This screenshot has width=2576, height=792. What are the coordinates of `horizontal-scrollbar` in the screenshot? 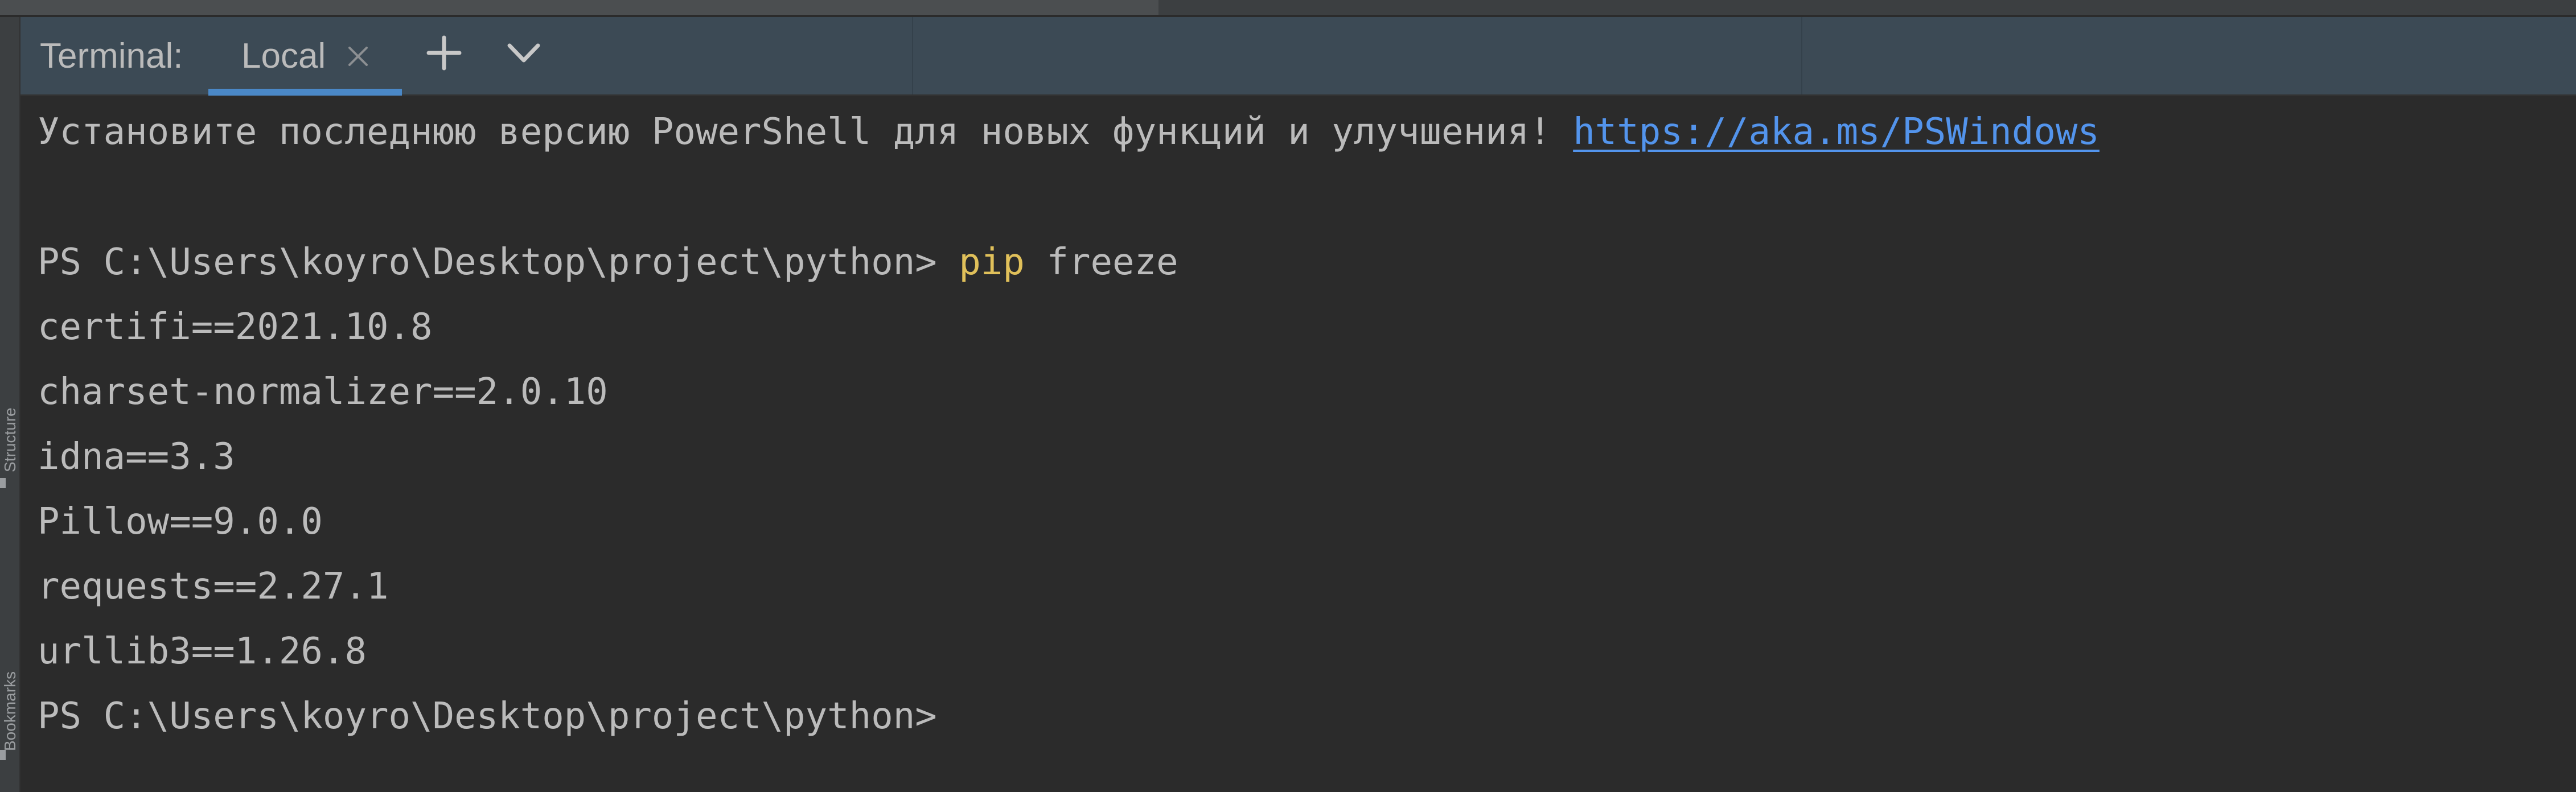 It's located at (579, 7).